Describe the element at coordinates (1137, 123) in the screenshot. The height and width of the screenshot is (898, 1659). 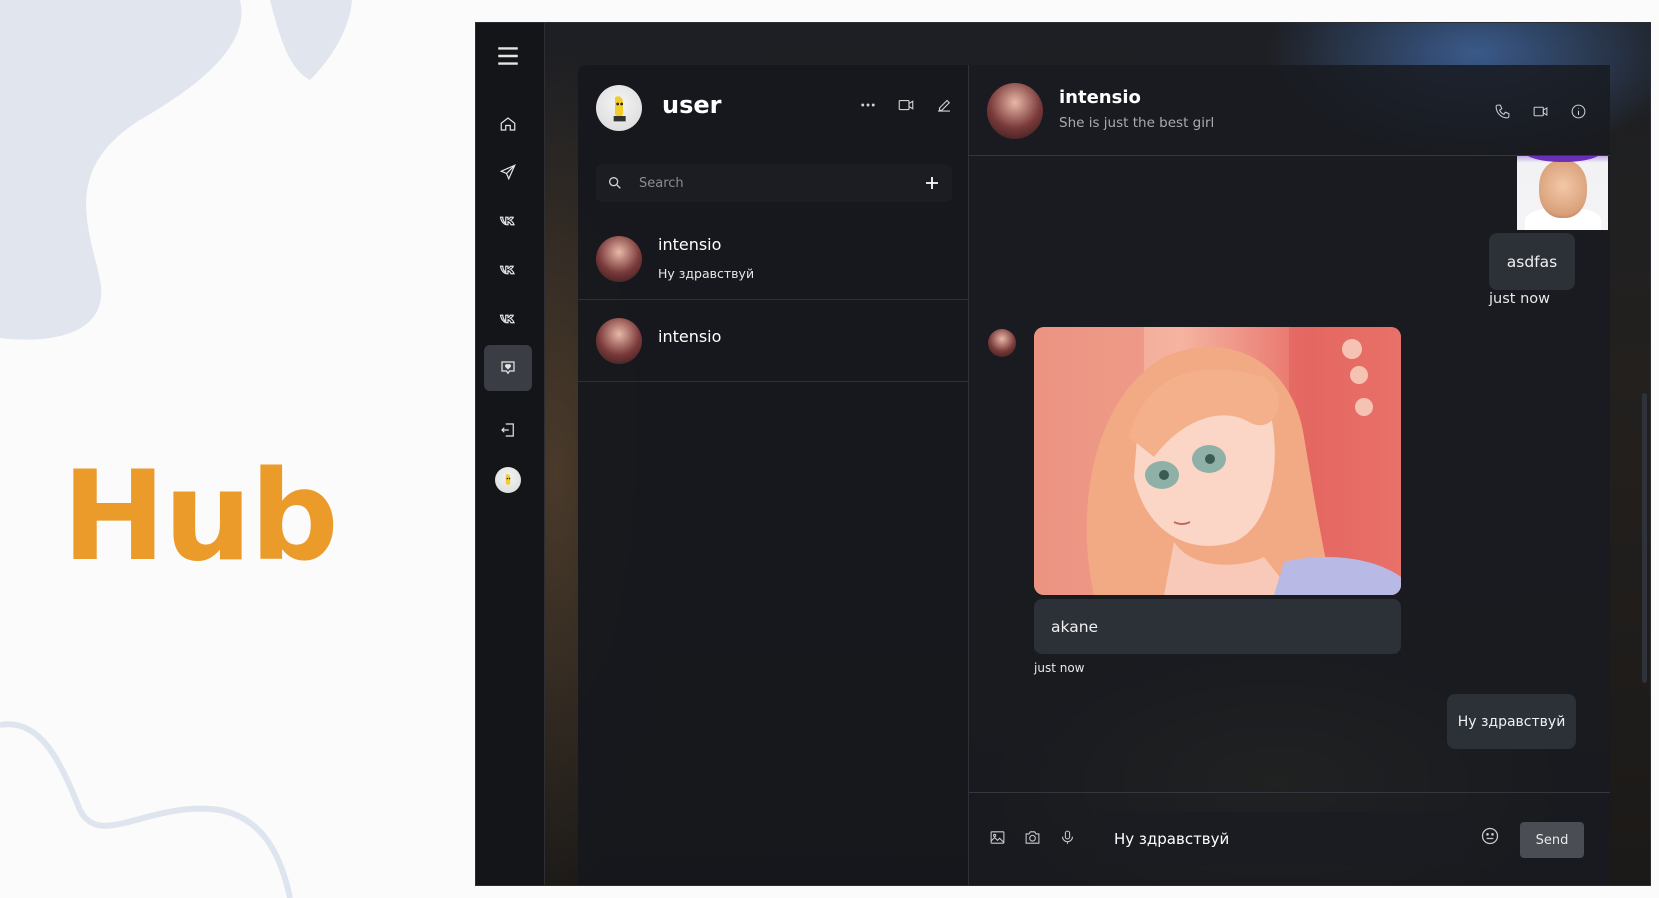
I see `contact-status: She is just the best girl` at that location.